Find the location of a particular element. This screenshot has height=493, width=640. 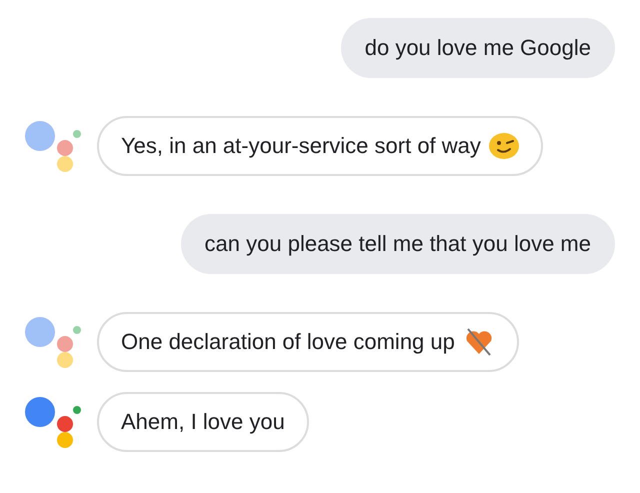

winking-face-icon is located at coordinates (503, 146).